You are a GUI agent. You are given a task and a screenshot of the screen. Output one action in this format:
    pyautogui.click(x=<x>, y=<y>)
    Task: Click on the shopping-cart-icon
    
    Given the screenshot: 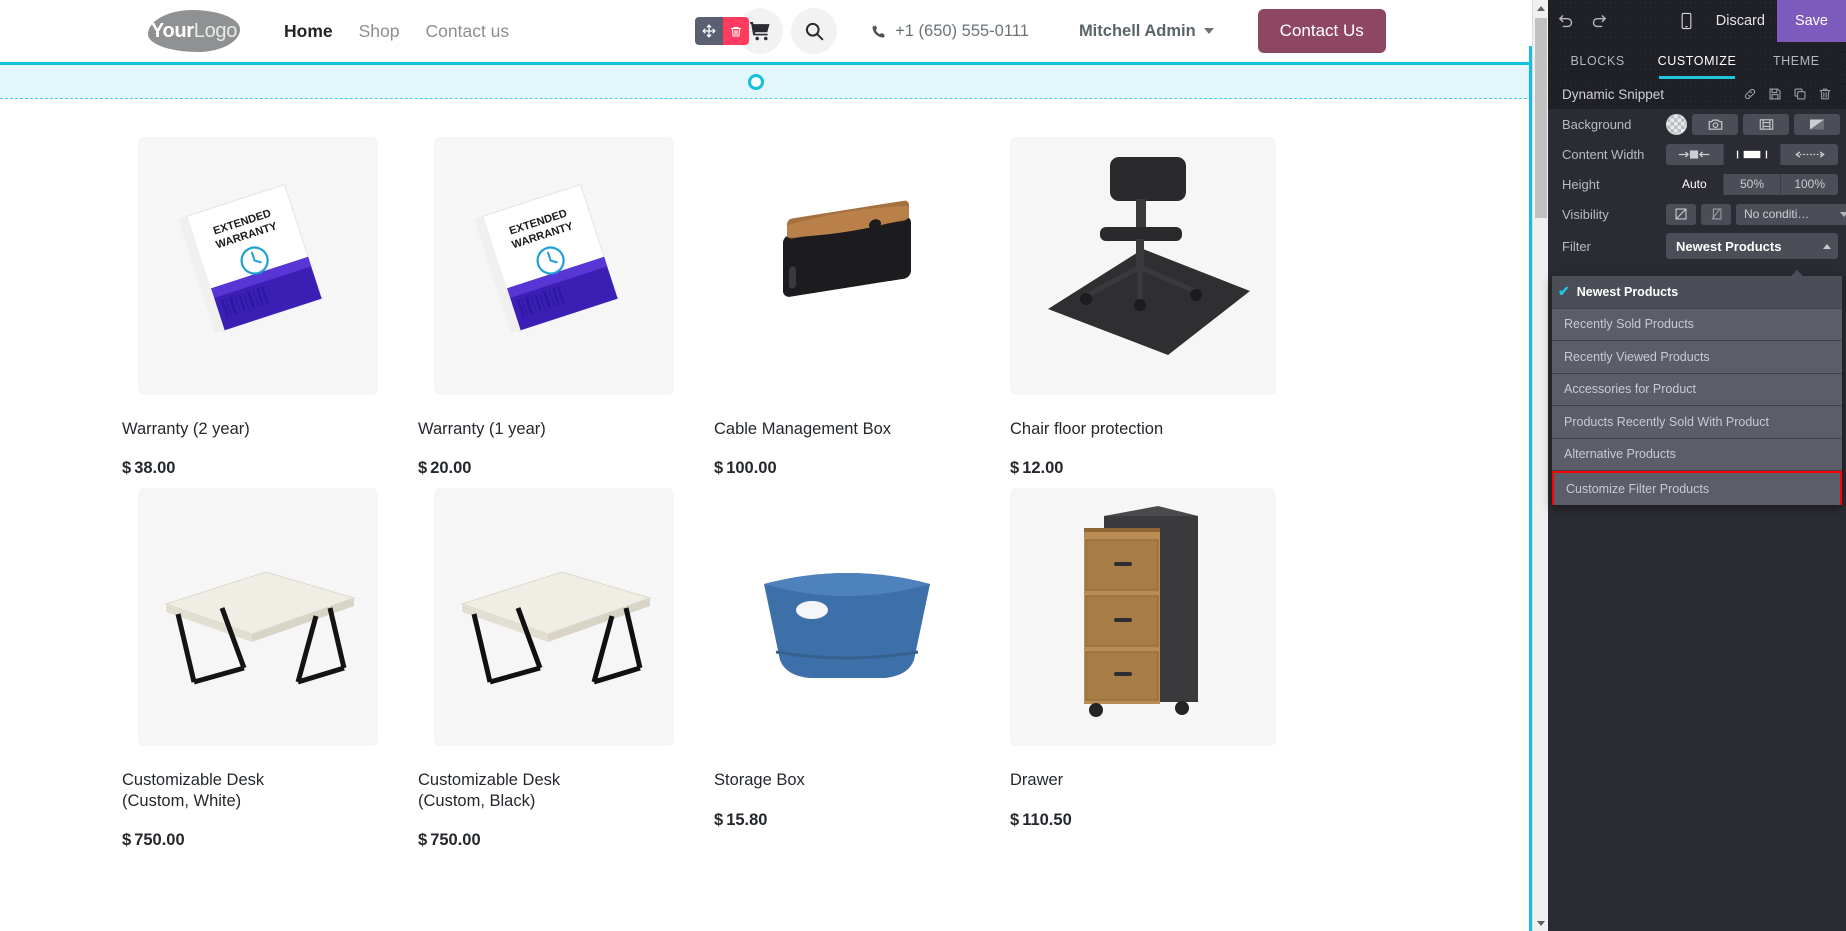 What is the action you would take?
    pyautogui.click(x=760, y=30)
    